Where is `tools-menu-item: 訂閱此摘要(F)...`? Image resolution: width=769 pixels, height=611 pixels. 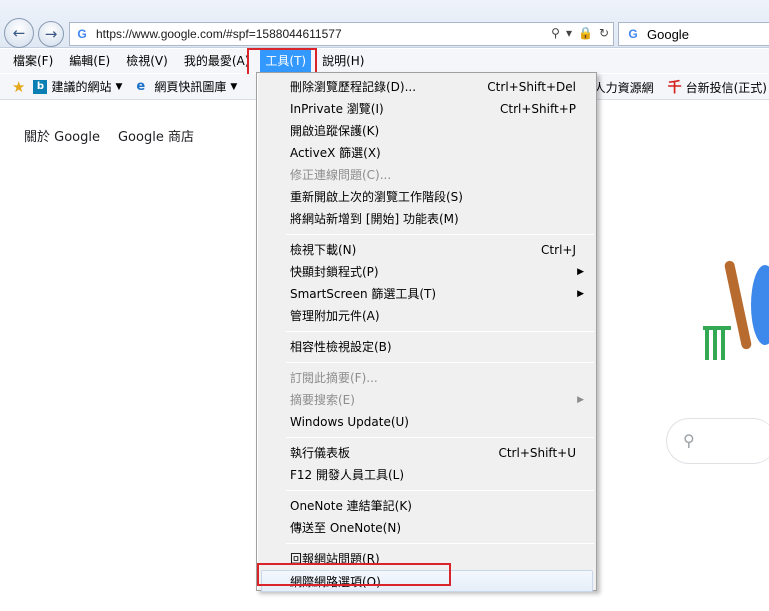
tools-menu-item: 訂閱此摘要(F)... is located at coordinates (427, 378).